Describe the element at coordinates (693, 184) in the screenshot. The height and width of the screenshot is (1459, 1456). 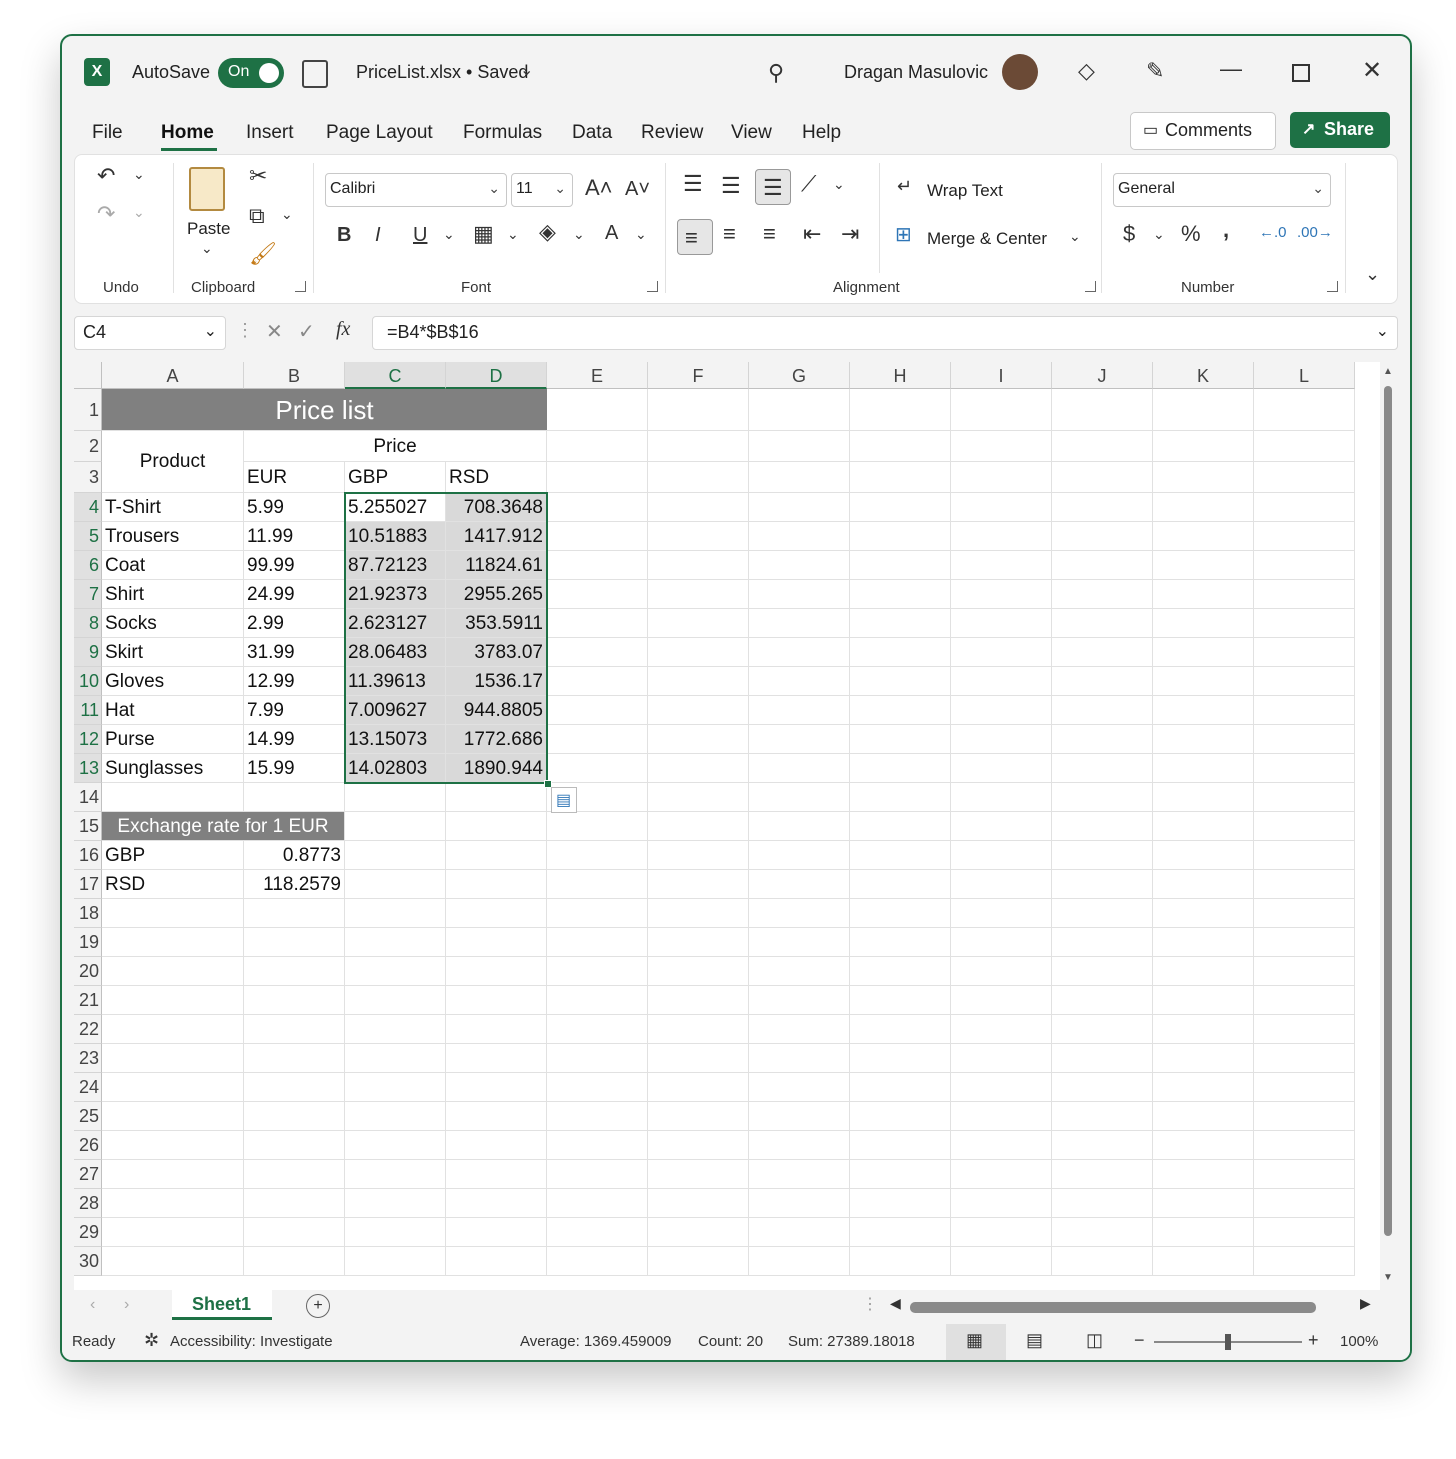
I see `align-top-icon: ☰` at that location.